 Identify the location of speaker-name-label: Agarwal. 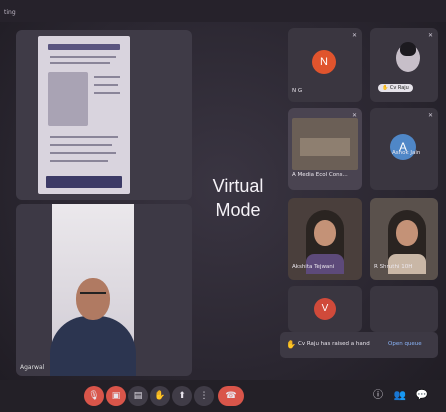
(32, 367).